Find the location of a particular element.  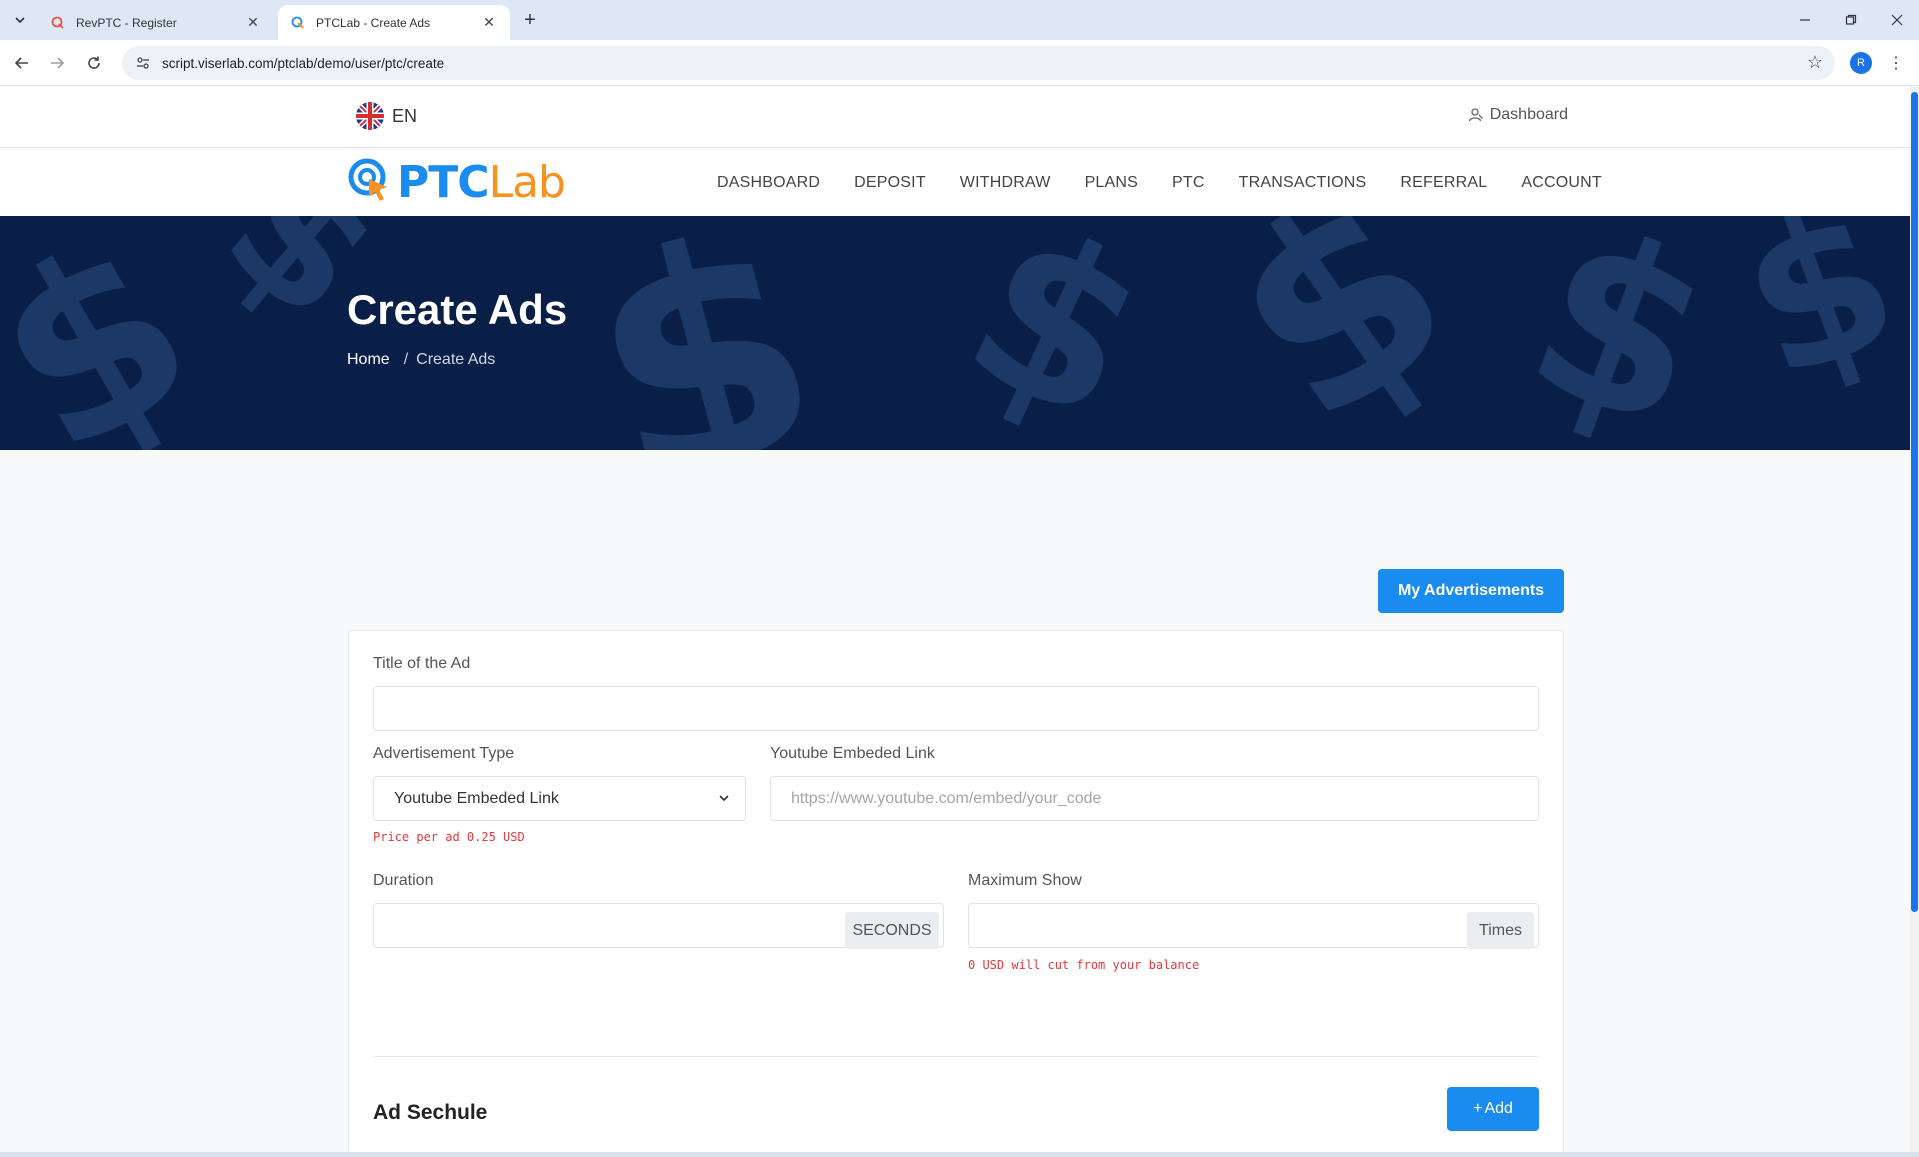

reload-icon is located at coordinates (94, 63).